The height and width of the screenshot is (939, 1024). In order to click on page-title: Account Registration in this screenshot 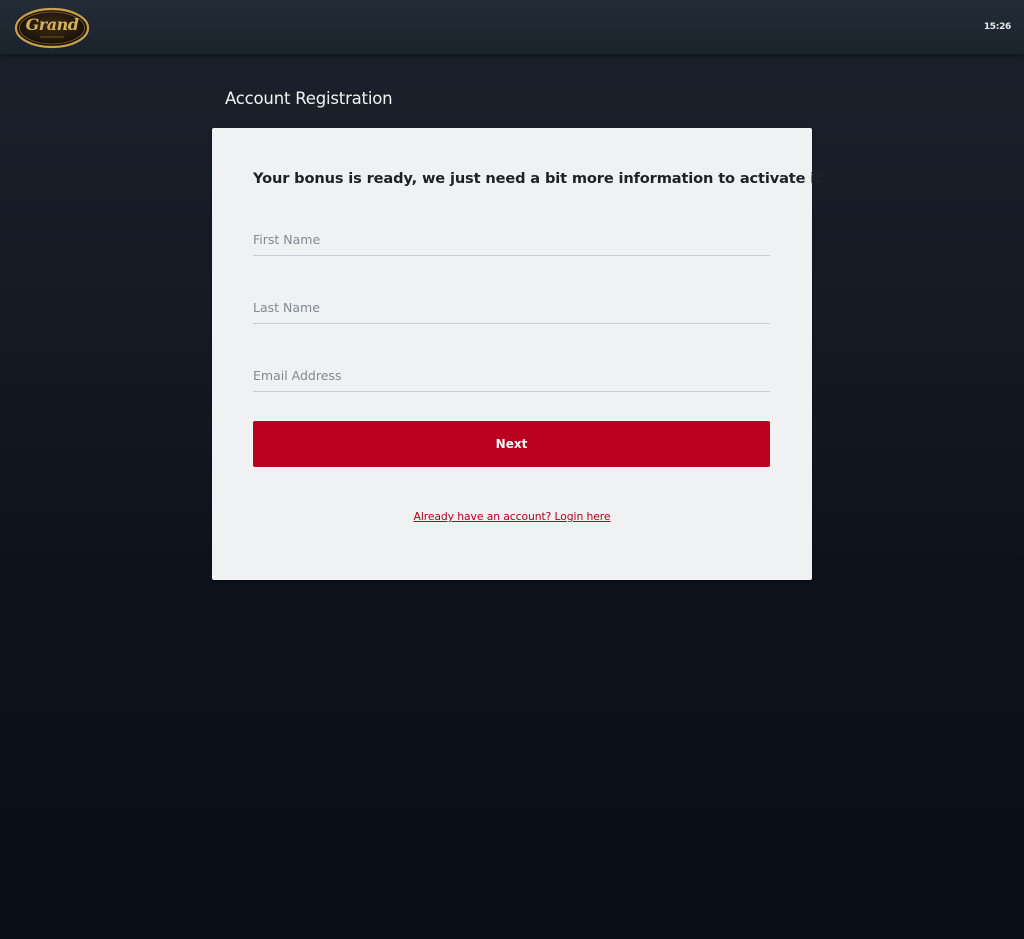, I will do `click(309, 98)`.